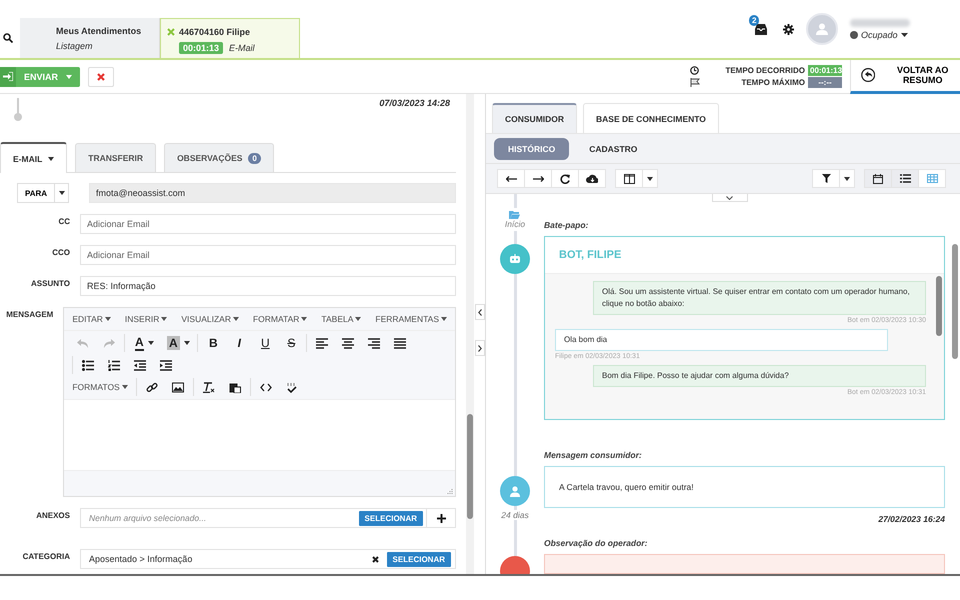 The height and width of the screenshot is (600, 960). Describe the element at coordinates (43, 193) in the screenshot. I see `recipient-type-dropdown: PARA` at that location.